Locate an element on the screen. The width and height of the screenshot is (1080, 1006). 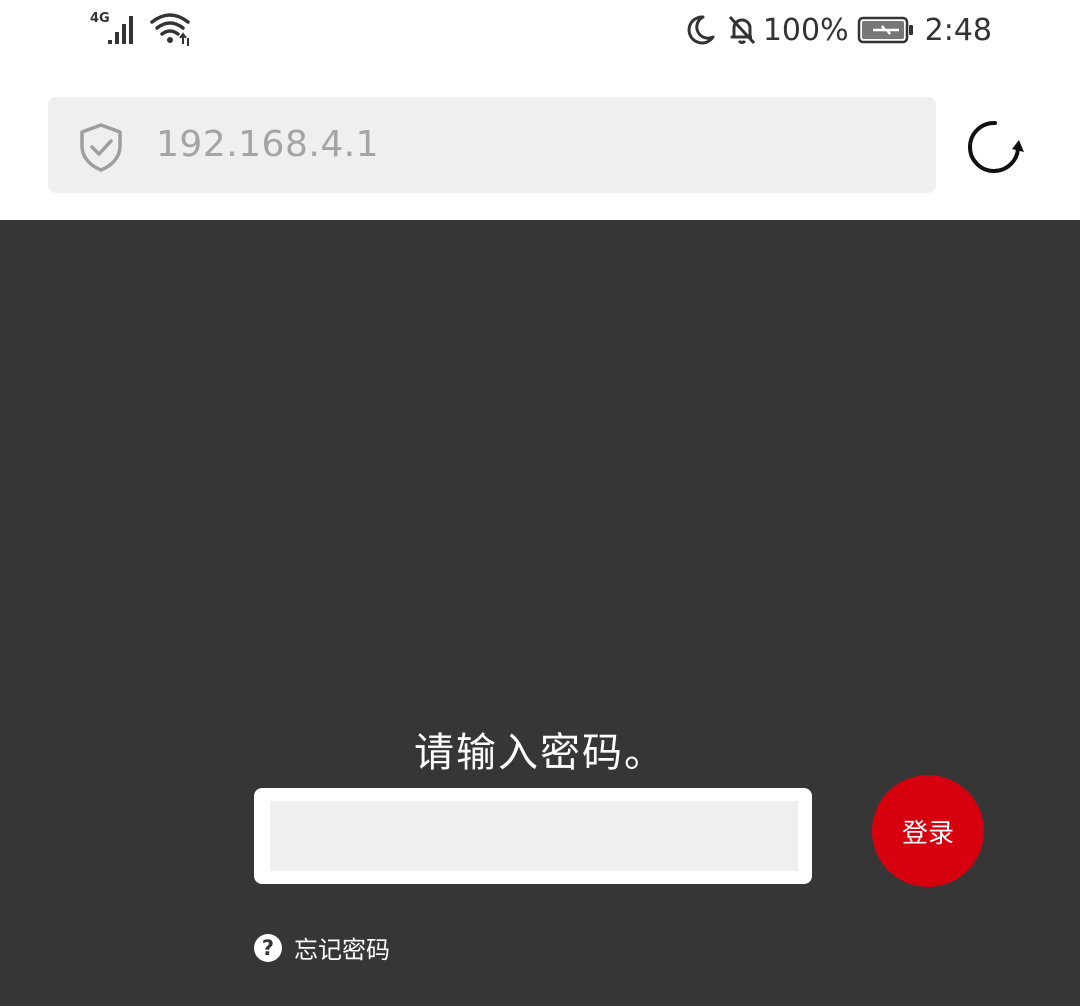
moon-icon is located at coordinates (701, 30).